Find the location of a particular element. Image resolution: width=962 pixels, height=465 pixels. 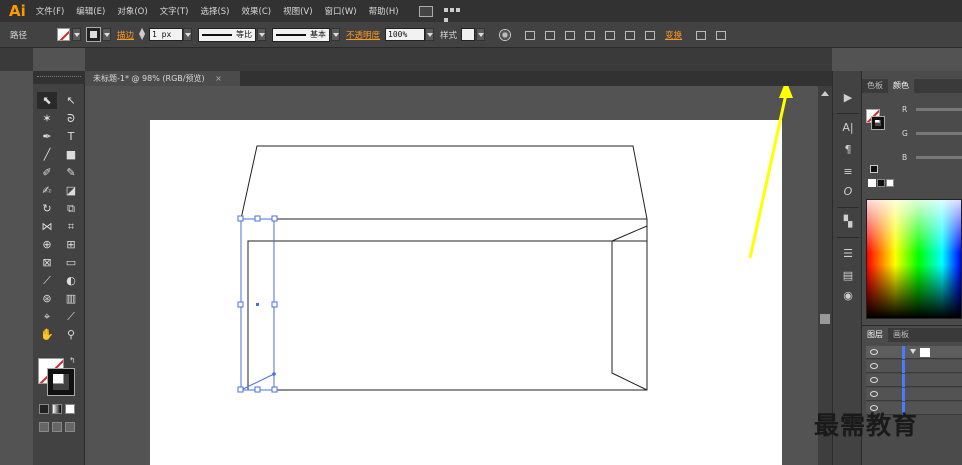

opacity-panel-link: 不透明度 is located at coordinates (363, 35).